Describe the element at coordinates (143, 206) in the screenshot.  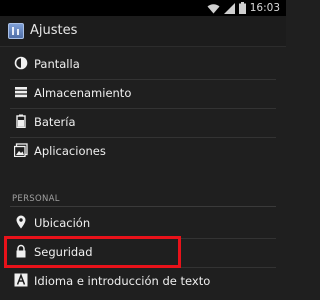
I see `section-divider` at that location.